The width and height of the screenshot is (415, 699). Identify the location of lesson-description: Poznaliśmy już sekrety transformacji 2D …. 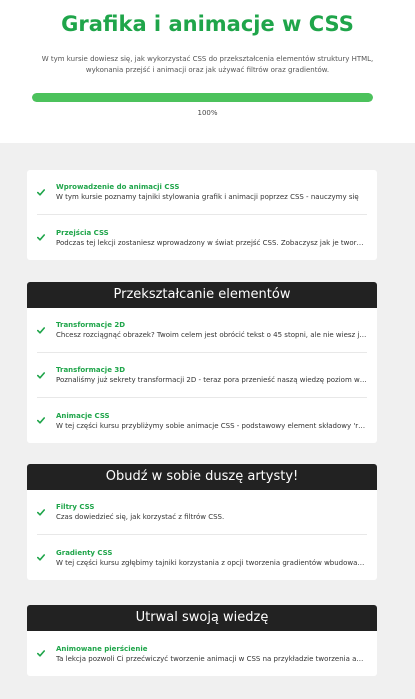
(211, 380).